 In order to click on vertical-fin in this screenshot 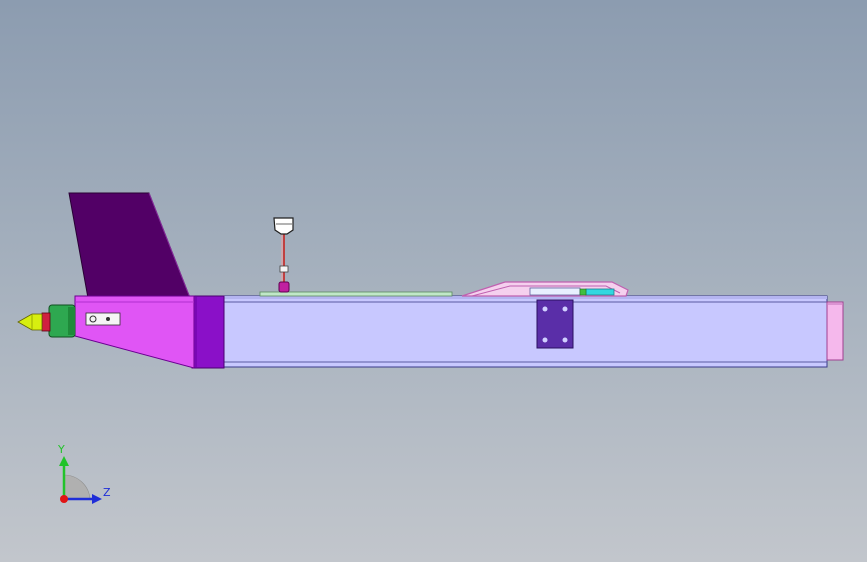, I will do `click(129, 245)`.